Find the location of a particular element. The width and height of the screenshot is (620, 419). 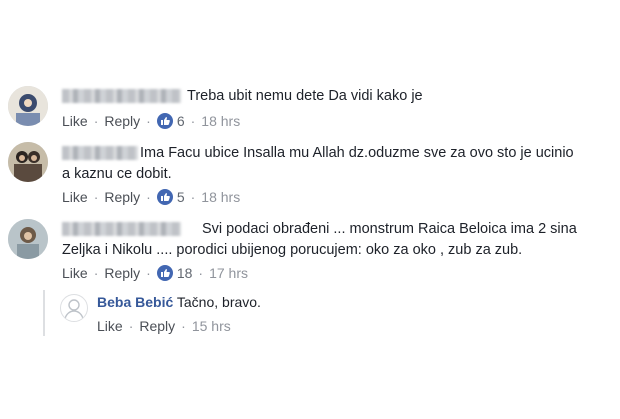

reply-thread-line is located at coordinates (44, 313).